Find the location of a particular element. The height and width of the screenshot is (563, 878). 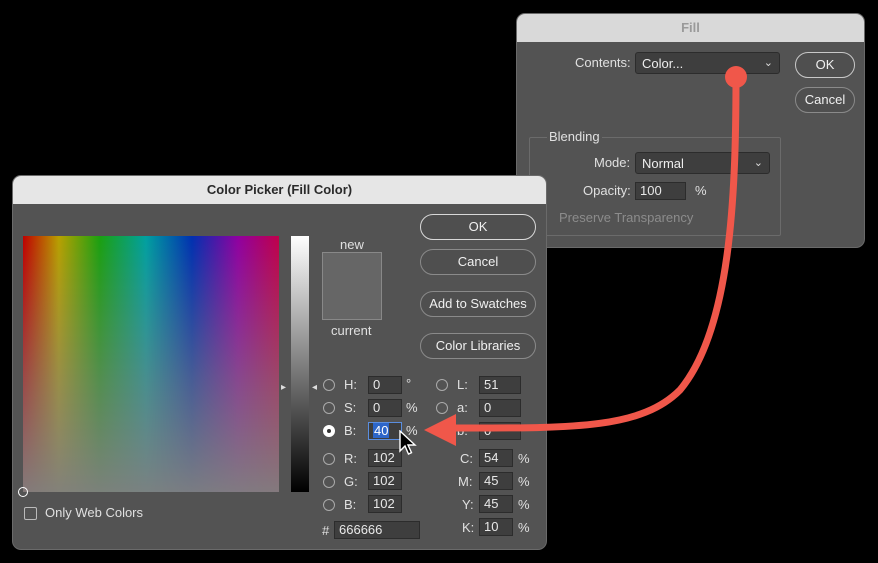

g-input: 102 is located at coordinates (385, 481).